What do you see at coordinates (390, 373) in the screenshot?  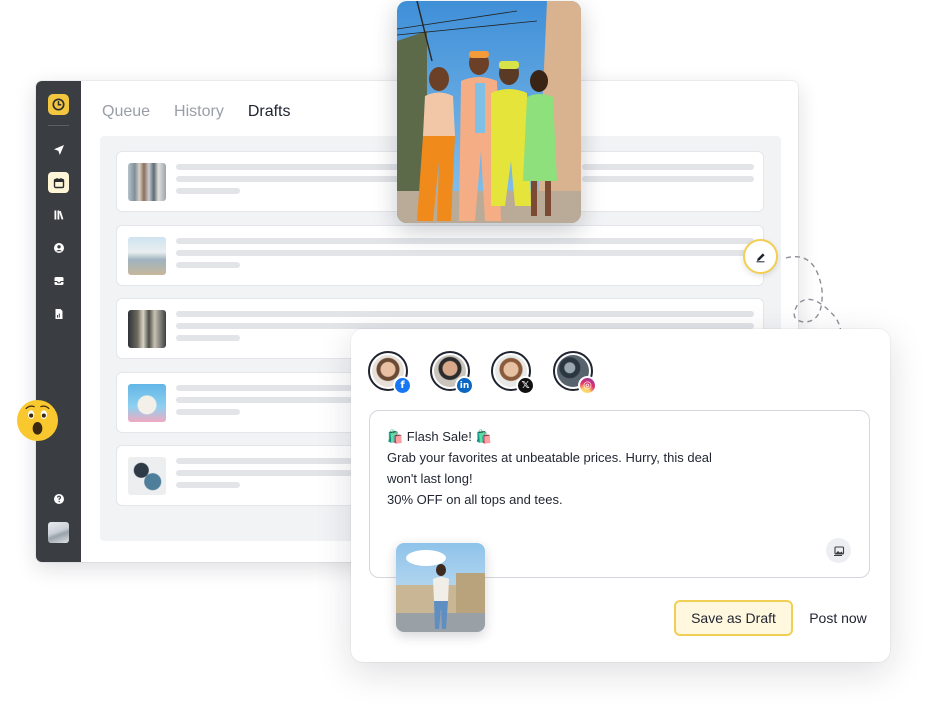 I see `account-avatar-facebook: f` at bounding box center [390, 373].